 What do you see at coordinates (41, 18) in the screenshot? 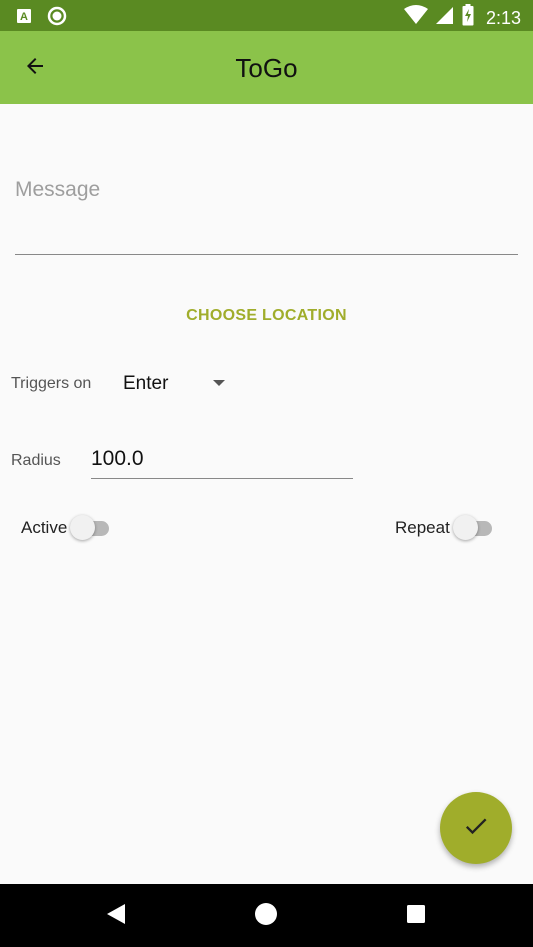
I see `status-left-icons: A` at bounding box center [41, 18].